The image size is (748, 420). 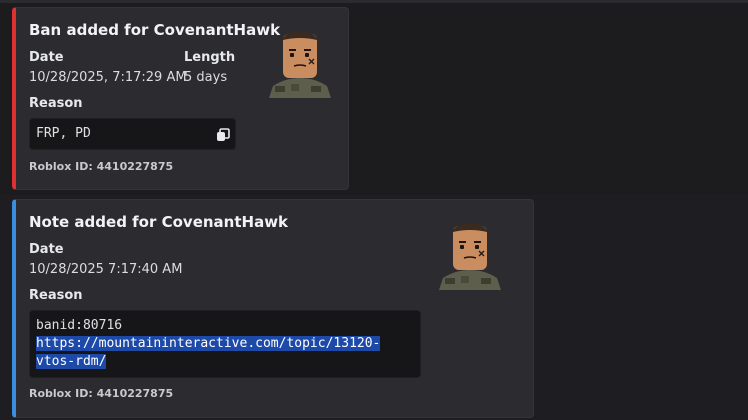 What do you see at coordinates (132, 134) in the screenshot?
I see `reason-code-block: FRP, PD` at bounding box center [132, 134].